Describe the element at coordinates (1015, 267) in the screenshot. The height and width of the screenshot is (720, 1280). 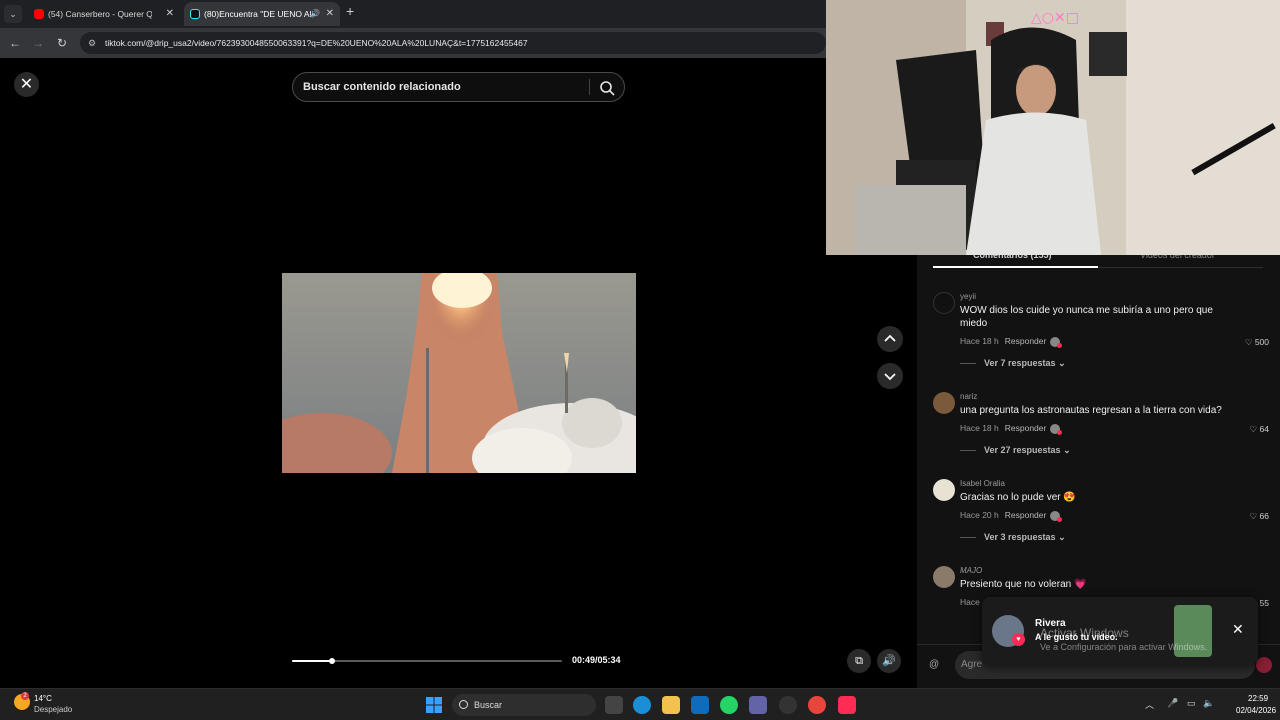
I see `active-tab-indicator` at that location.